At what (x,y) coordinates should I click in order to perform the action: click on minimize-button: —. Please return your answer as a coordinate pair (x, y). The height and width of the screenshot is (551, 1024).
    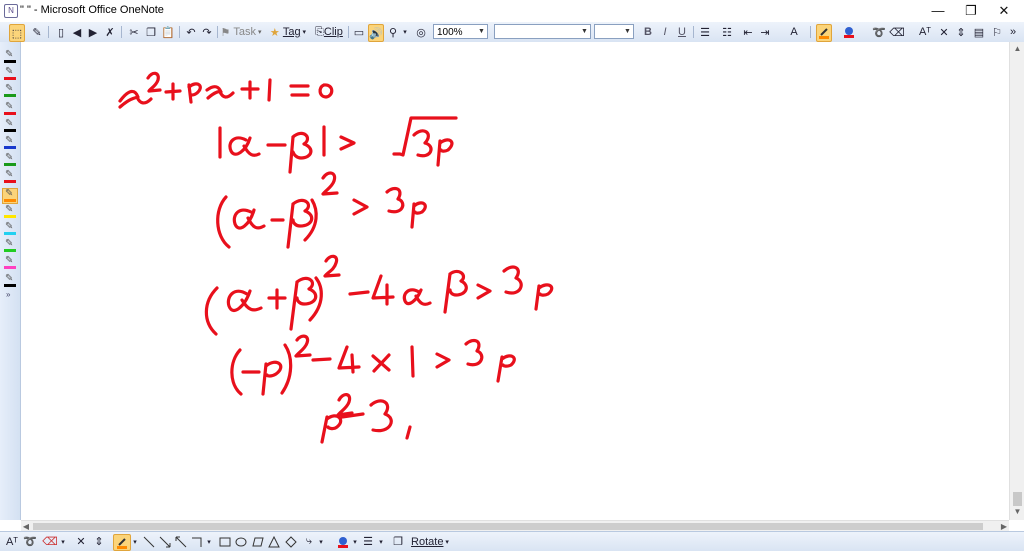
    Looking at the image, I should click on (938, 11).